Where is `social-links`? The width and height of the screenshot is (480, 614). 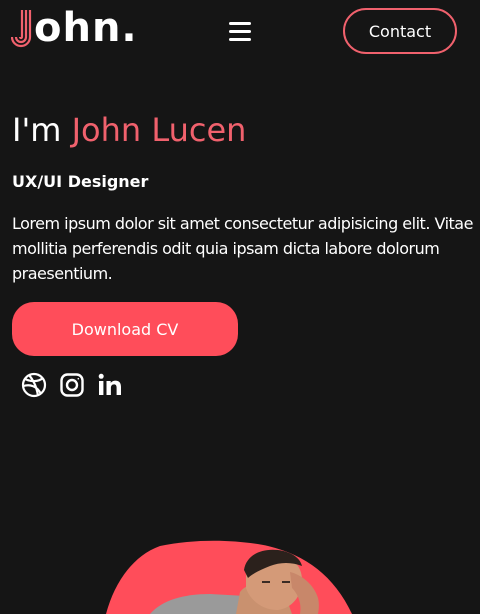 social-links is located at coordinates (72, 385).